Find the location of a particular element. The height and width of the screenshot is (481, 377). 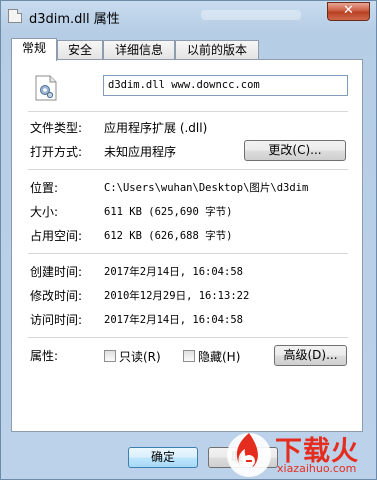

close-icon: ✕ is located at coordinates (348, 10).